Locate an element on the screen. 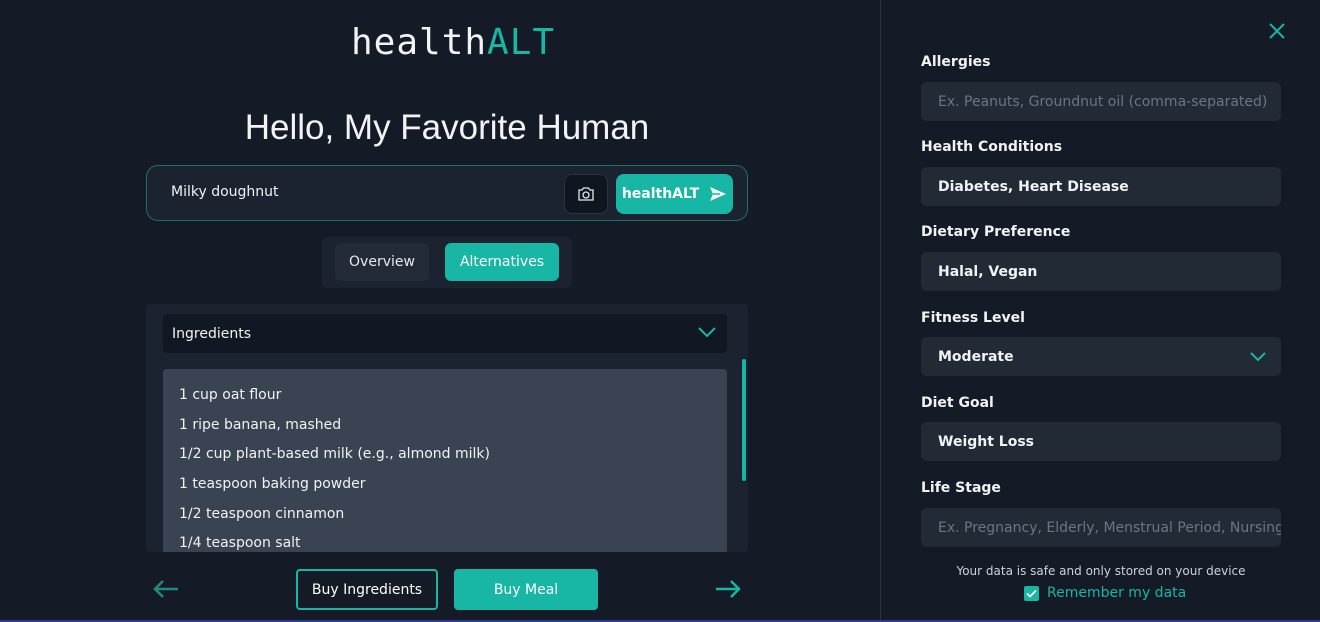  send-icon is located at coordinates (718, 194).